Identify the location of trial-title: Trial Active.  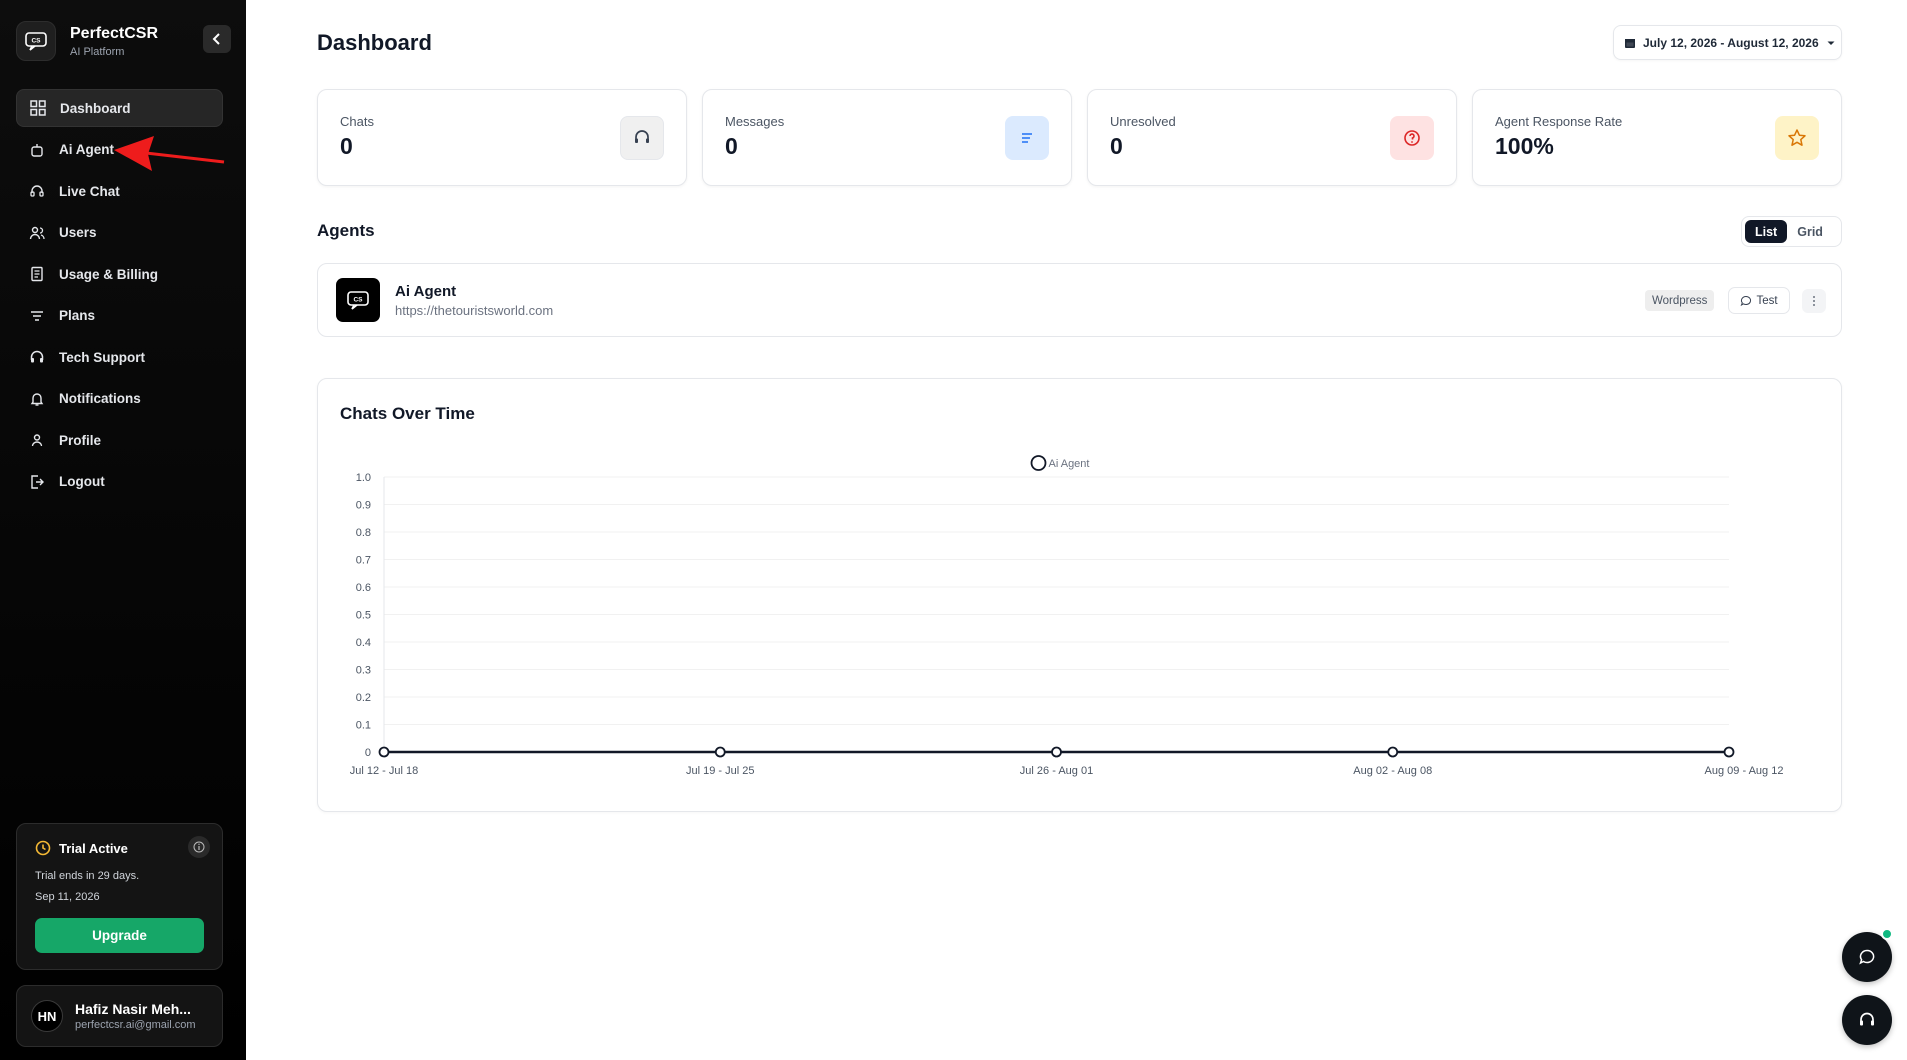
(119, 848).